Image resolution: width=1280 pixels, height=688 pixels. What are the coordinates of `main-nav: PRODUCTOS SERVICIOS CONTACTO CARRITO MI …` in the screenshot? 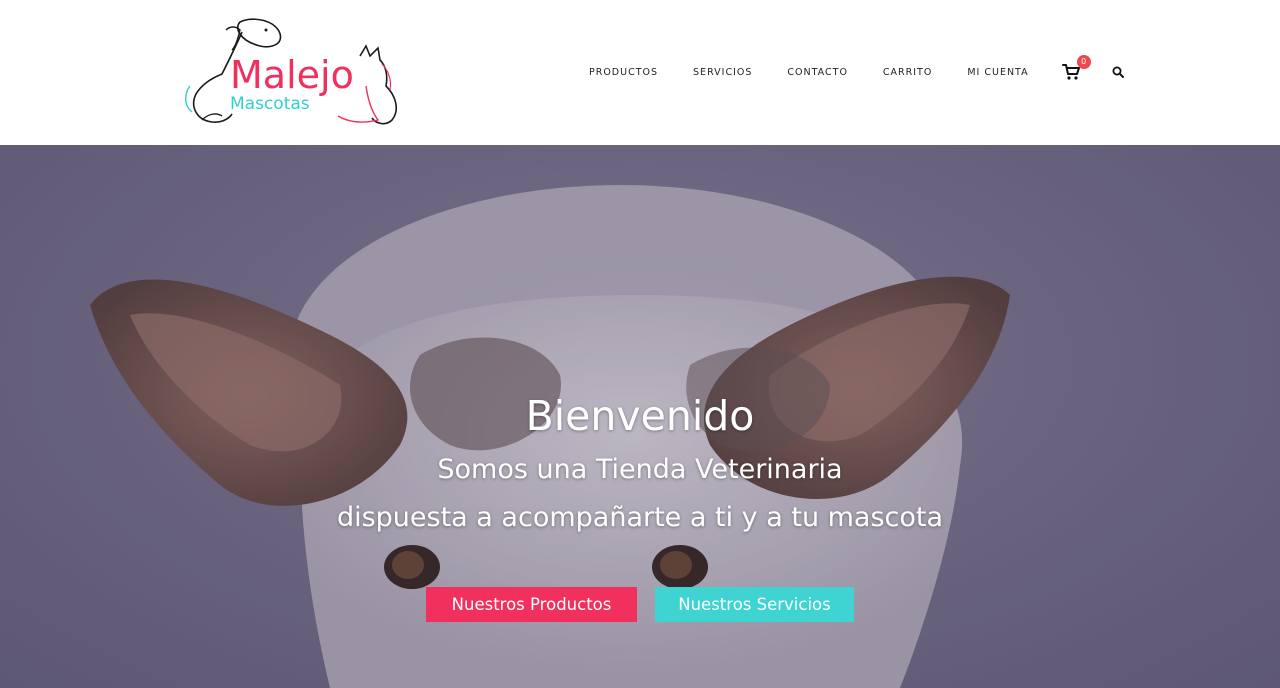 It's located at (856, 68).